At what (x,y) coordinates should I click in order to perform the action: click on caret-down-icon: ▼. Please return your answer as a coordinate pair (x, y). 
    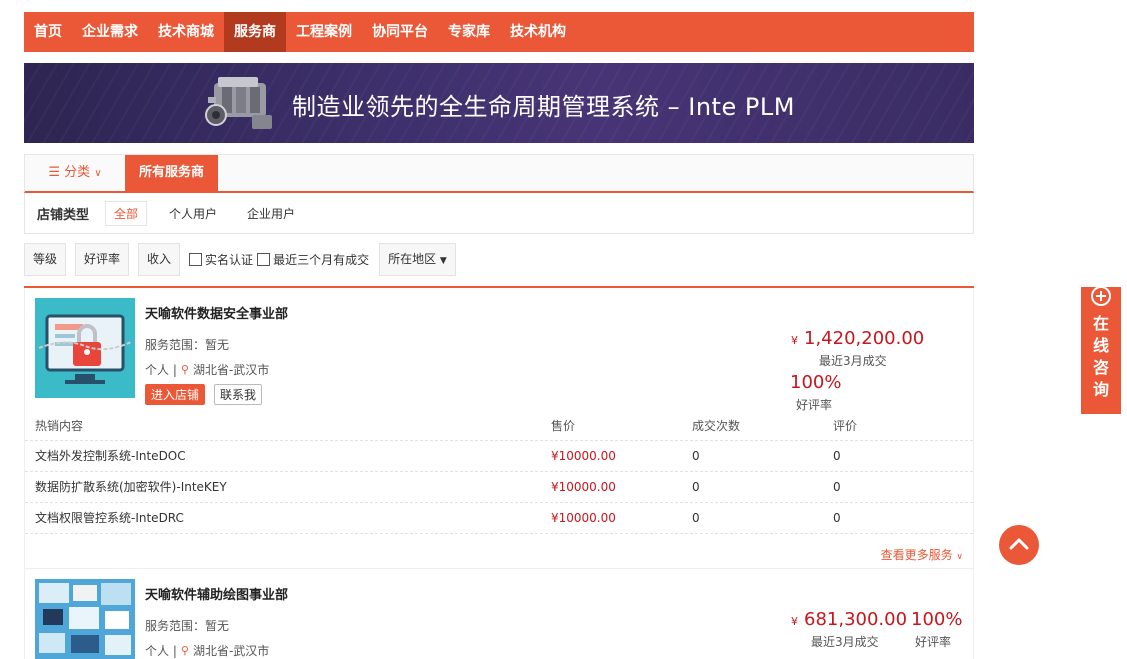
    Looking at the image, I should click on (443, 261).